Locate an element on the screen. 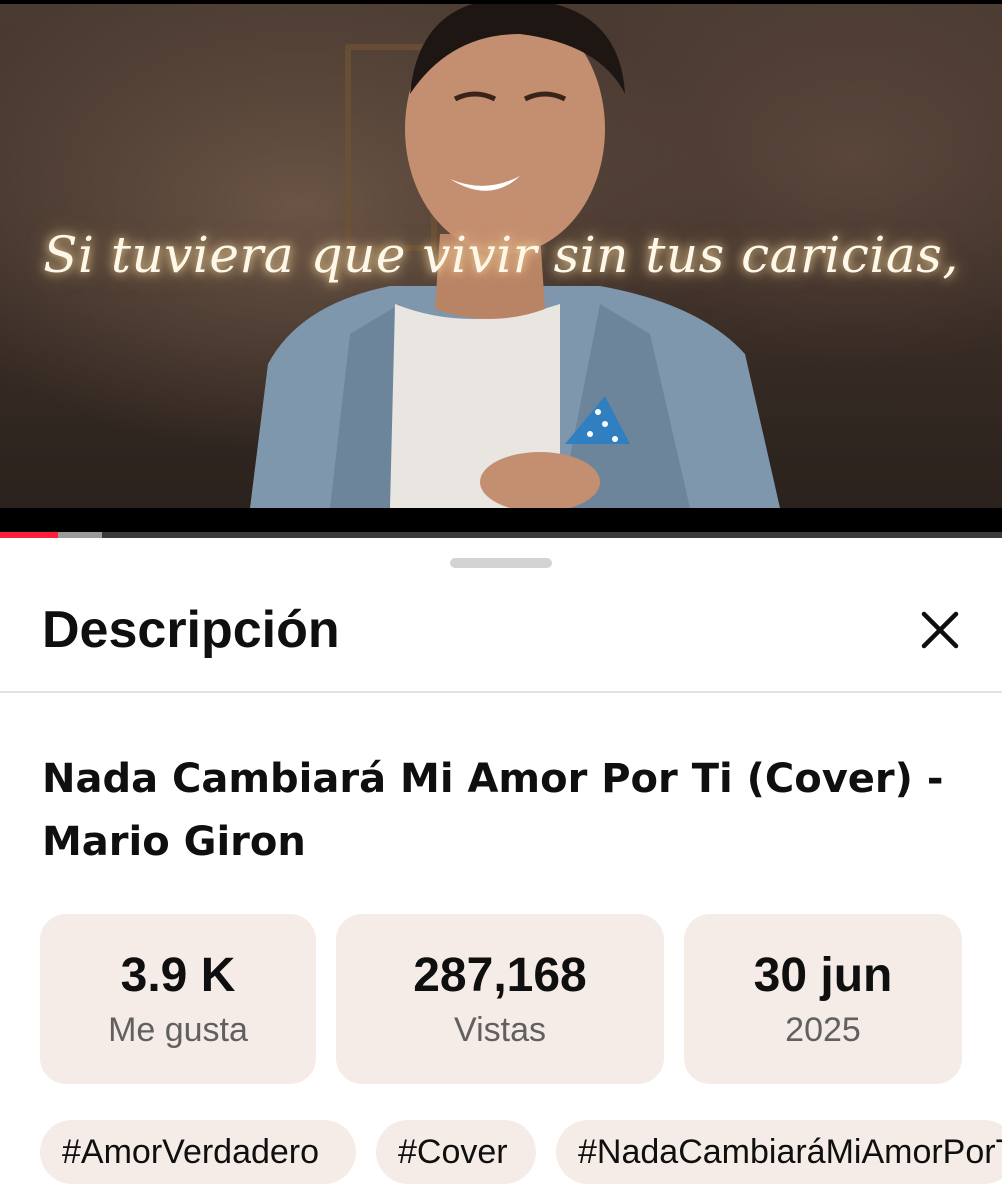 This screenshot has height=1200, width=1002. hashtag-chip: #NadaCambiaráMiAmorPorTi is located at coordinates (779, 1152).